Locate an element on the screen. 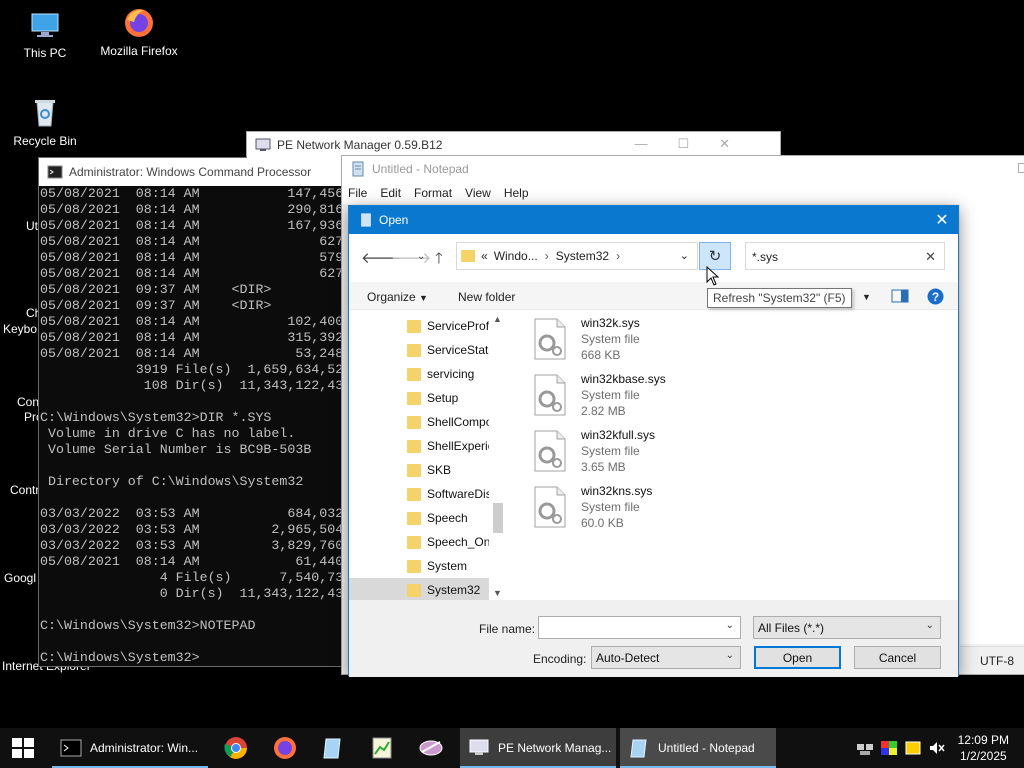 The image size is (1024, 768). tree-item: ShellCompo is located at coordinates (419, 422).